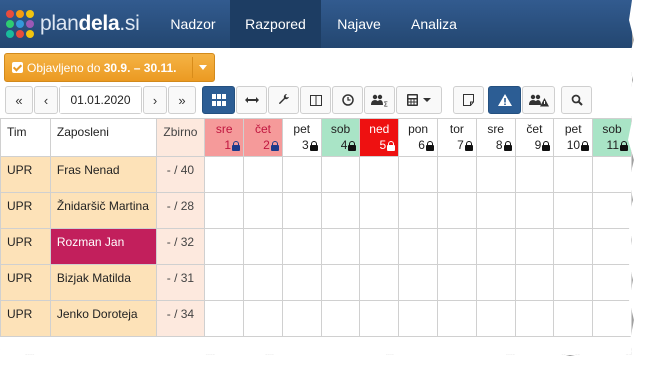  Describe the element at coordinates (340, 137) in the screenshot. I see `day-header: sob 4` at that location.